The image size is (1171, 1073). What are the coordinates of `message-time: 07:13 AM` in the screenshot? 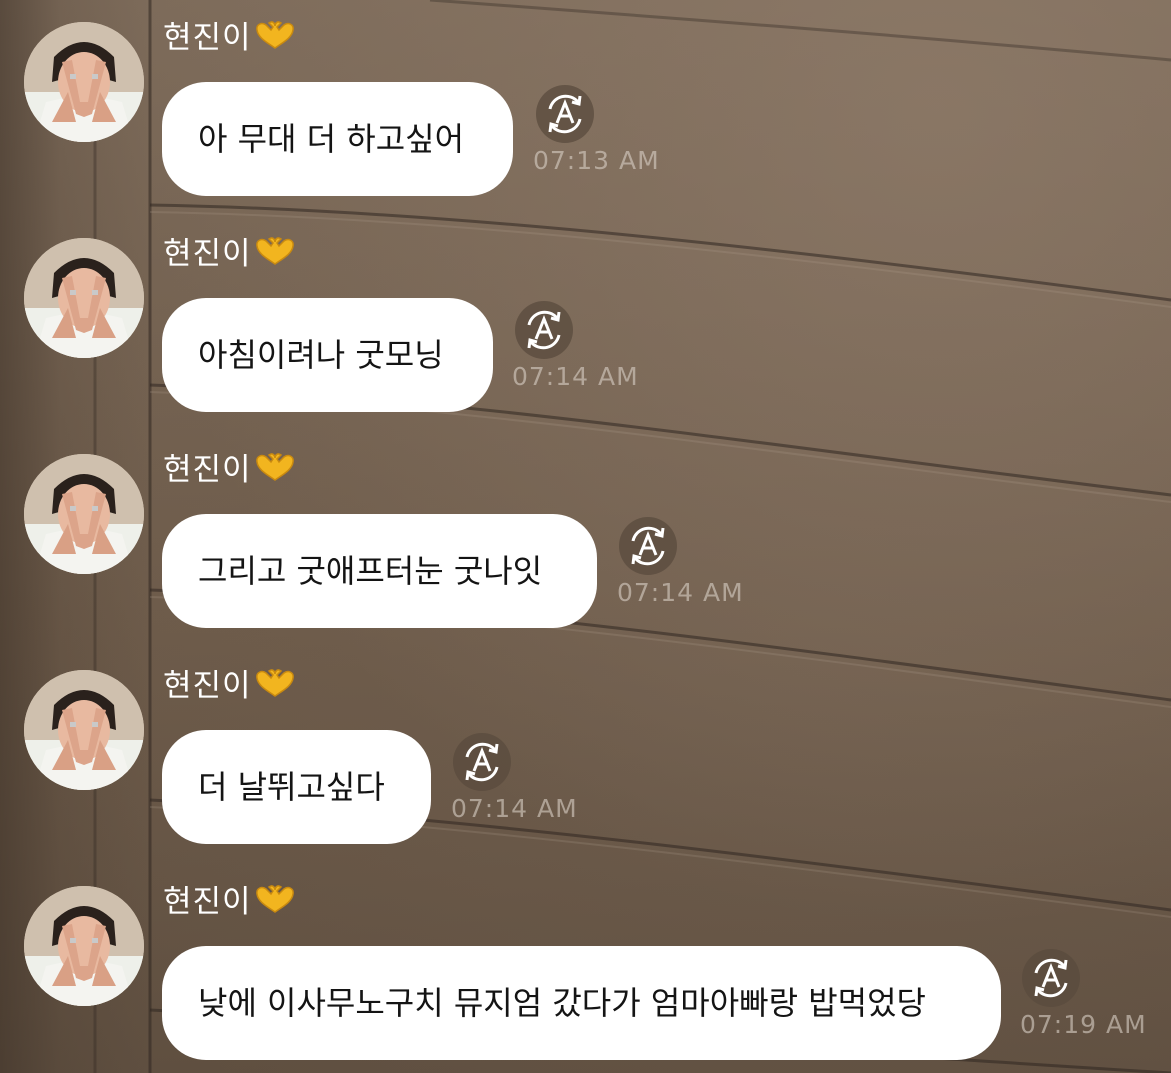 It's located at (596, 160).